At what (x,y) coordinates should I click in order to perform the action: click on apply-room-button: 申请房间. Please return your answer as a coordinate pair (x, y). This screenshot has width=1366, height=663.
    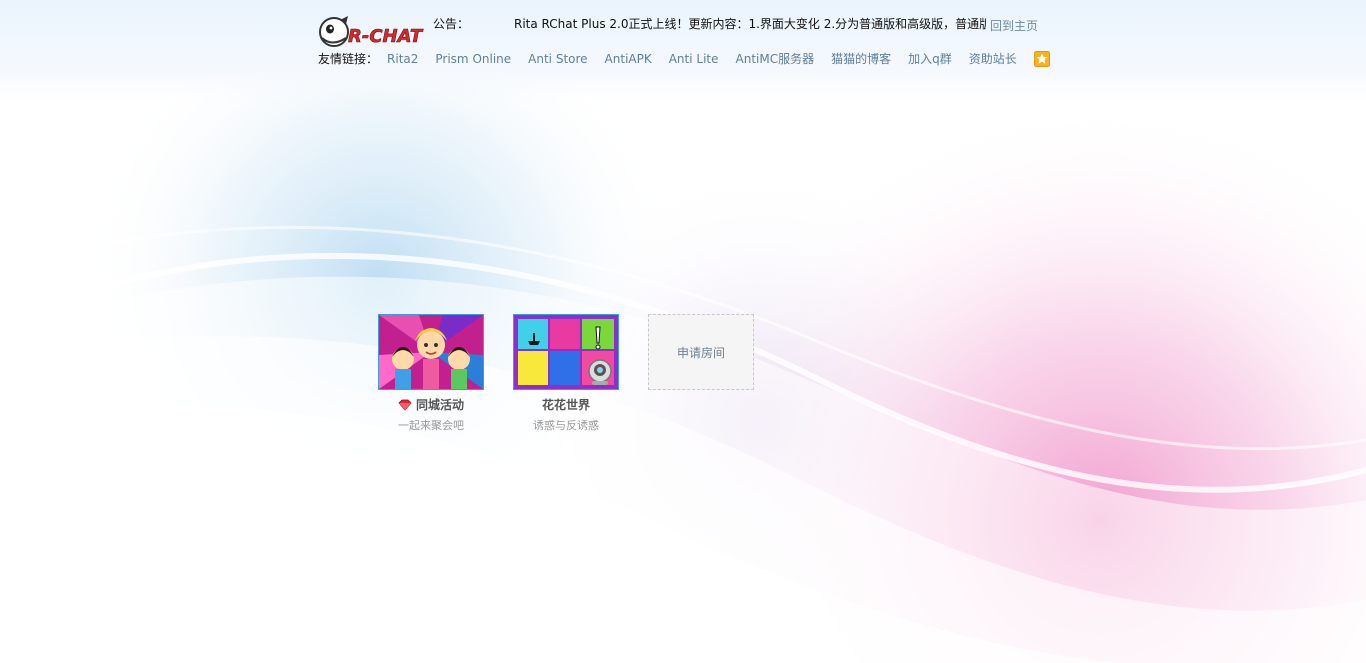
    Looking at the image, I should click on (701, 352).